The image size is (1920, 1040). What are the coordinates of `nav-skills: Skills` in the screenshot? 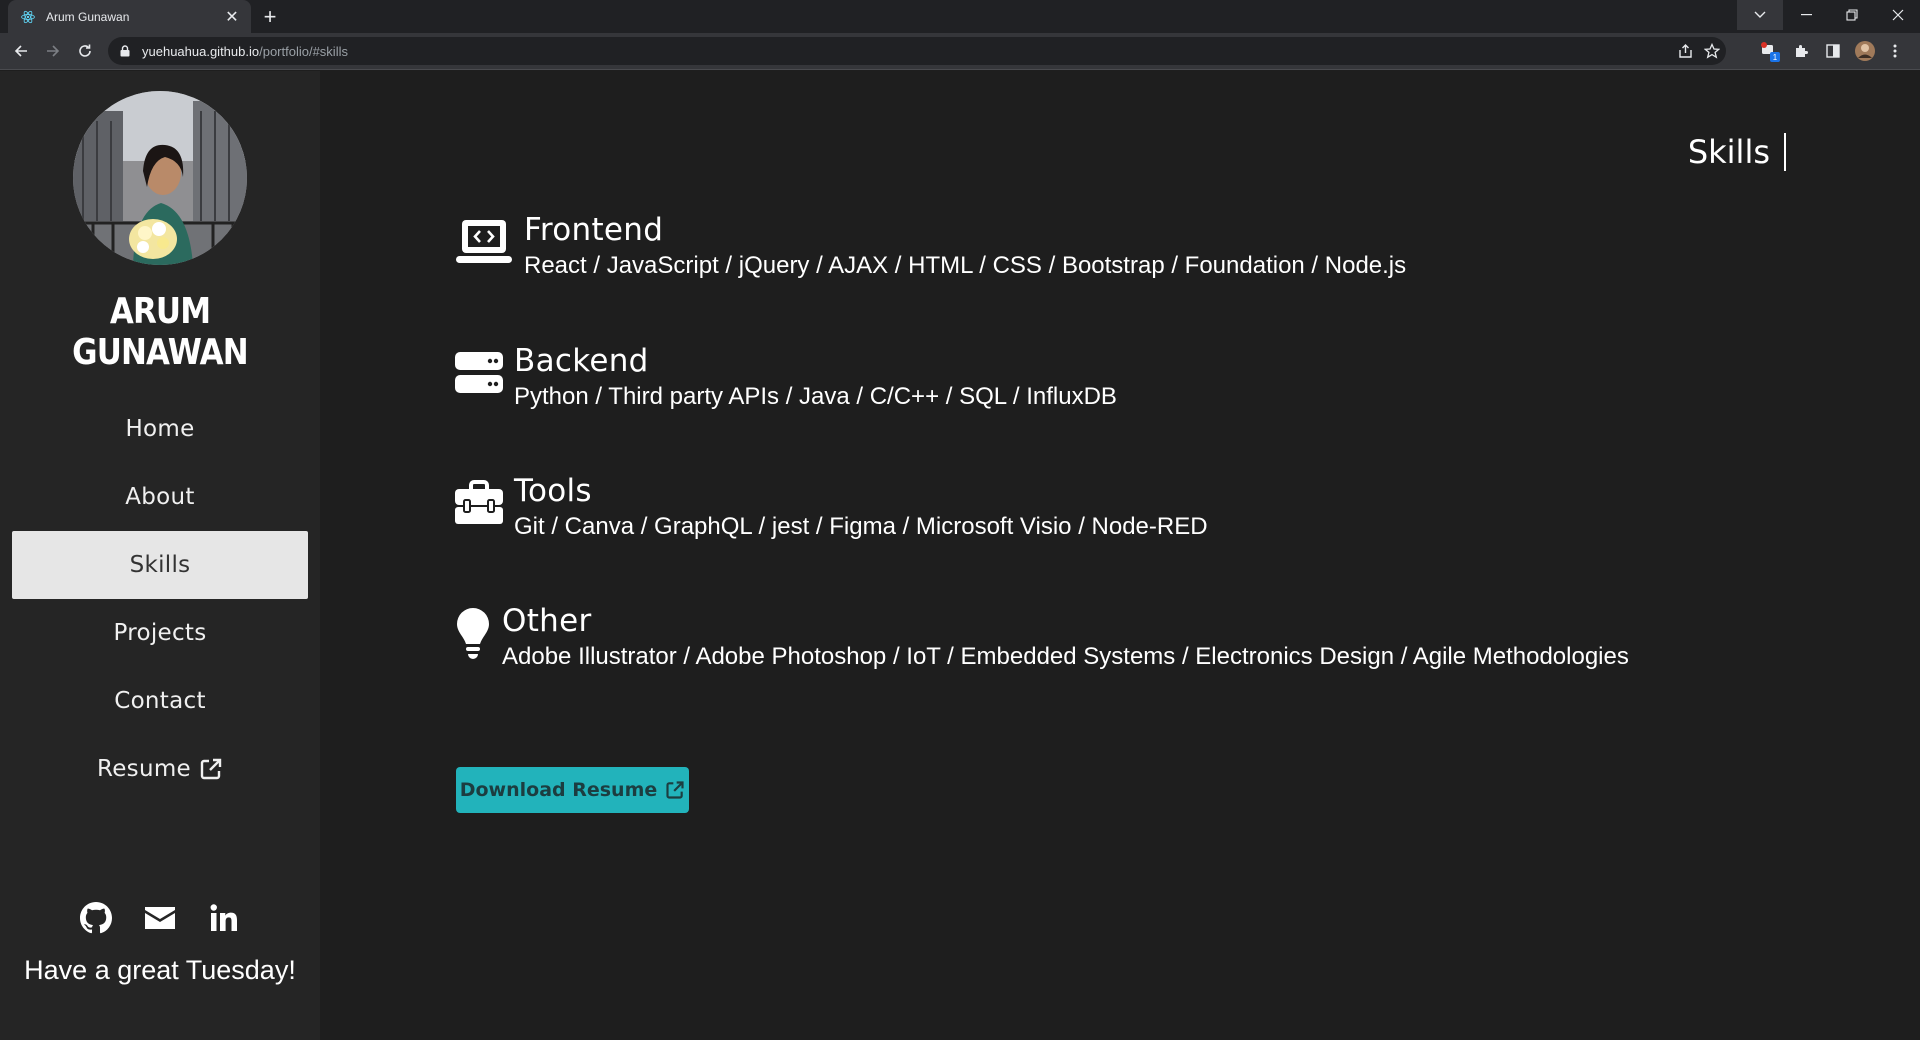 It's located at (160, 565).